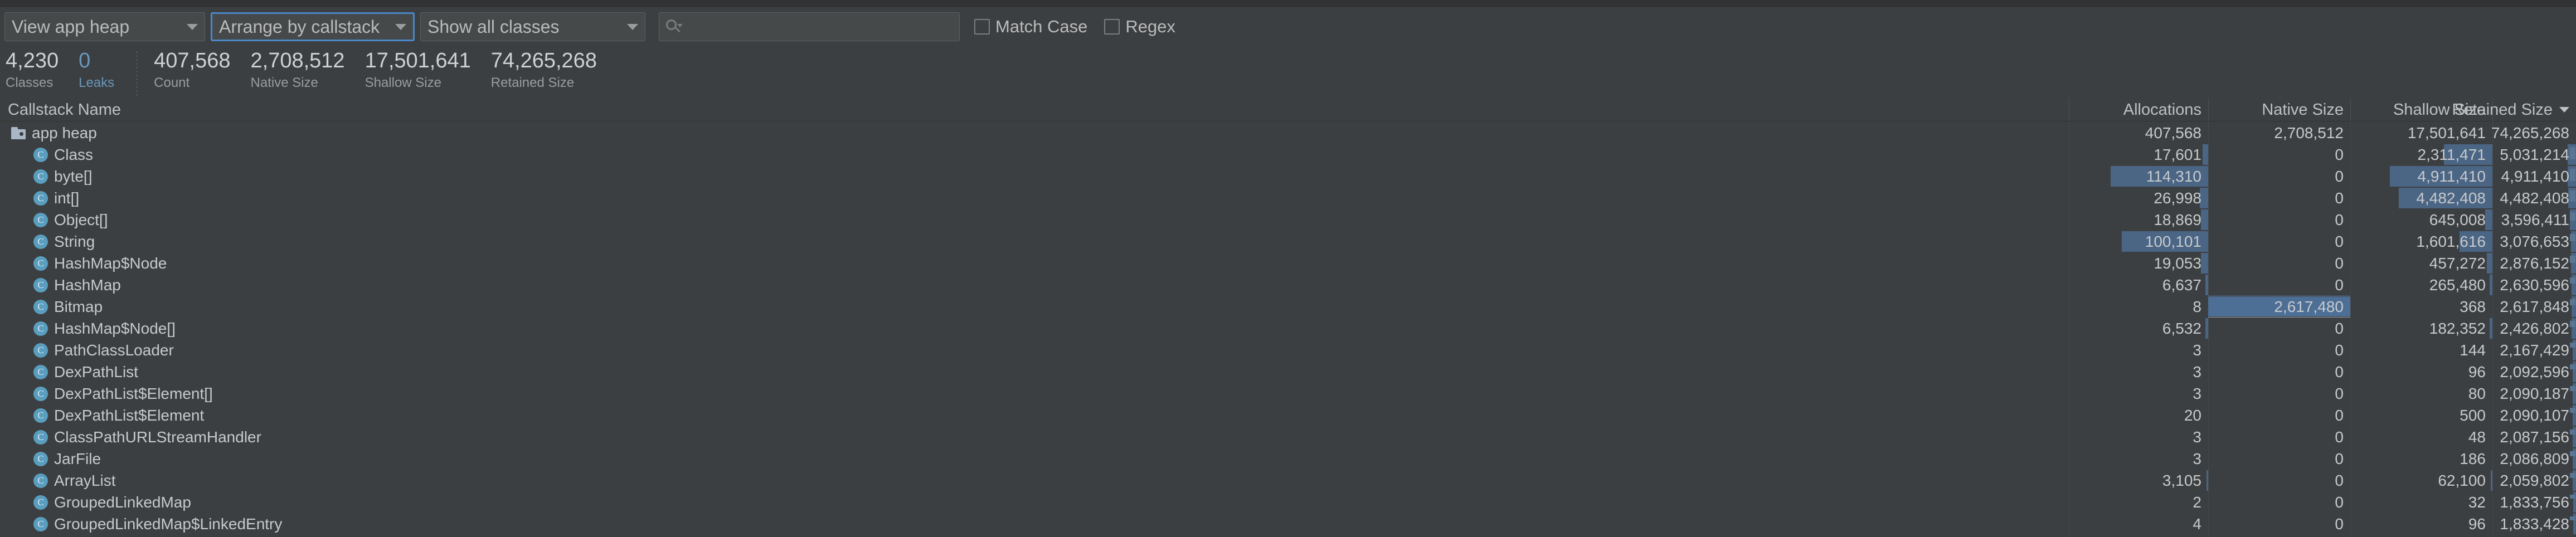 Image resolution: width=2576 pixels, height=537 pixels. Describe the element at coordinates (1288, 307) in the screenshot. I see `table-row: C Bitmap 8 2,617,480 368 2,617,848` at that location.